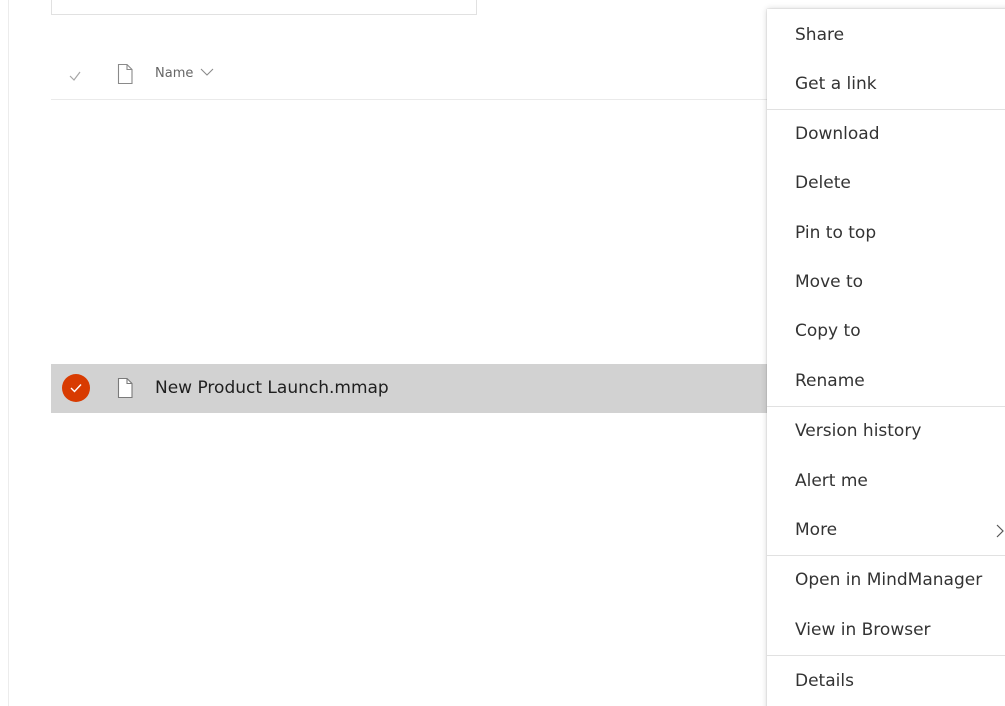 The height and width of the screenshot is (706, 1005). What do you see at coordinates (411, 388) in the screenshot?
I see `table-row: New Product Launch.mmap` at bounding box center [411, 388].